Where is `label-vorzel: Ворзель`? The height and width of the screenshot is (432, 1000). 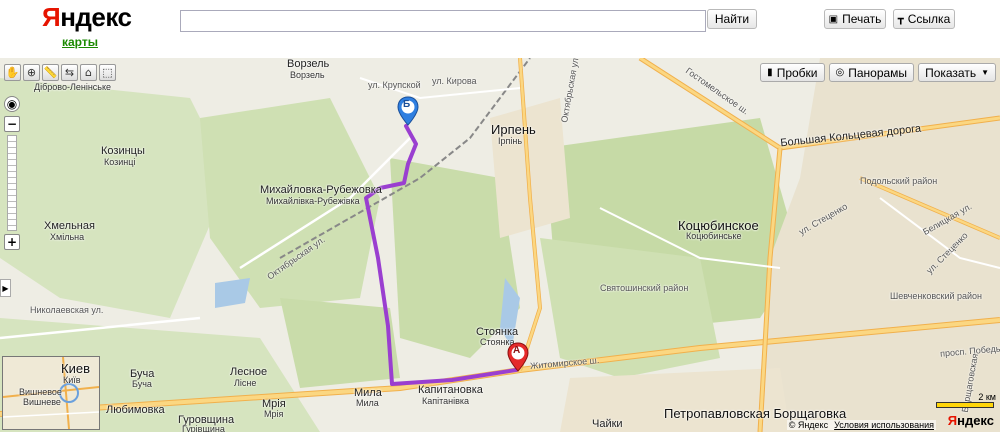 label-vorzel: Ворзель is located at coordinates (308, 64).